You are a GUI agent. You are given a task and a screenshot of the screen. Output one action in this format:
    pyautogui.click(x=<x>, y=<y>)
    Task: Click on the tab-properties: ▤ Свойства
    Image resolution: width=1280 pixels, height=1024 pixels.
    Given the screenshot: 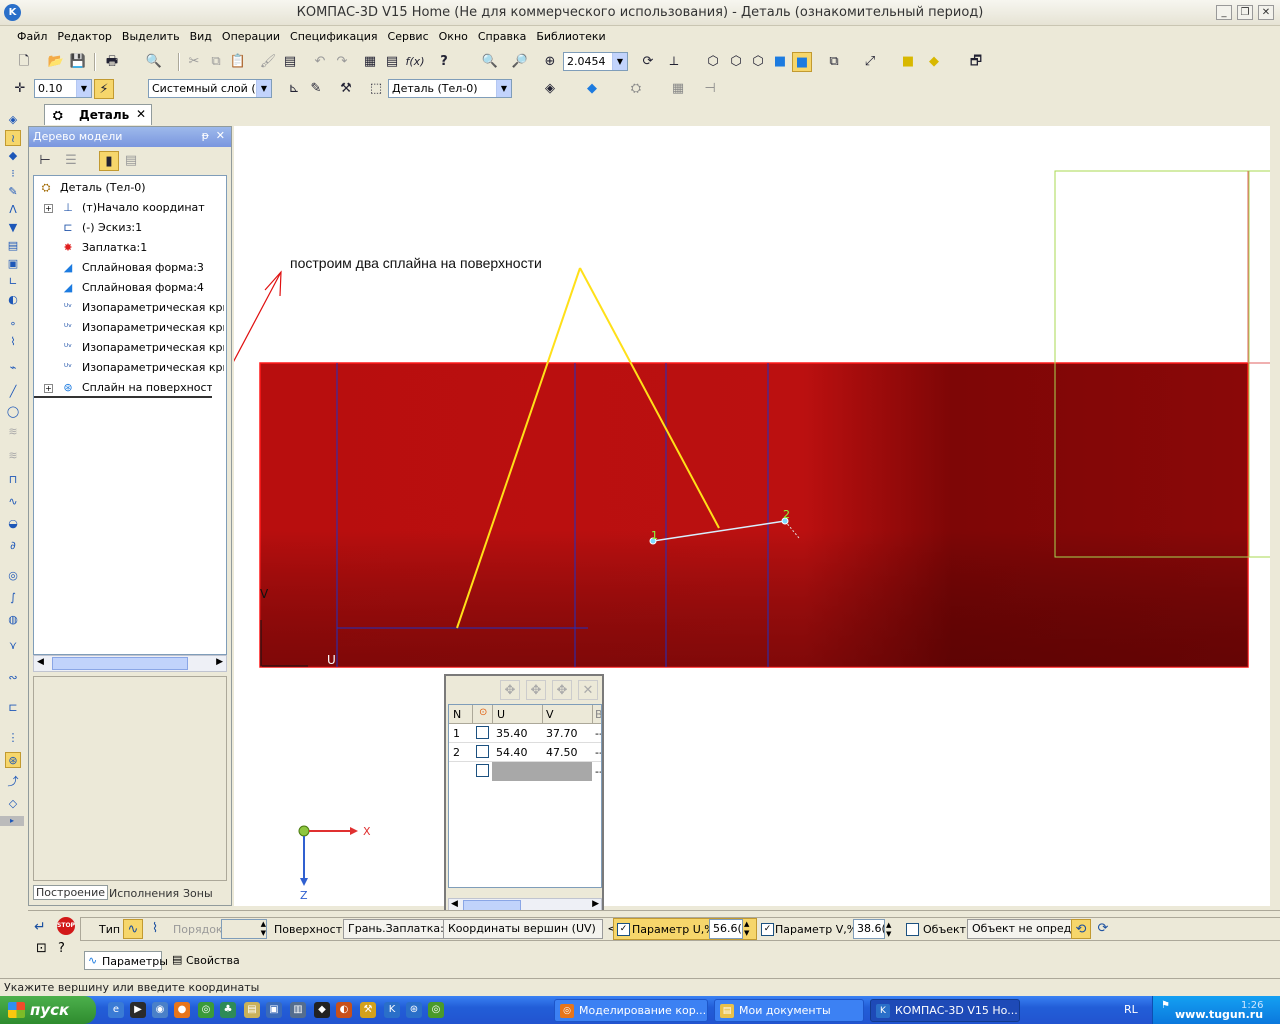 What is the action you would take?
    pyautogui.click(x=210, y=960)
    